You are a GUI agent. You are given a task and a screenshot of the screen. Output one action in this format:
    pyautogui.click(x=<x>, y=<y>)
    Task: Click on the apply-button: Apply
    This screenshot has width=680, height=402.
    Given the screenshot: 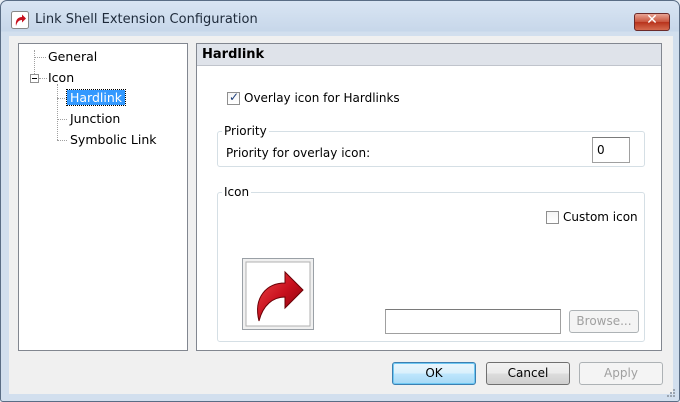 What is the action you would take?
    pyautogui.click(x=621, y=373)
    